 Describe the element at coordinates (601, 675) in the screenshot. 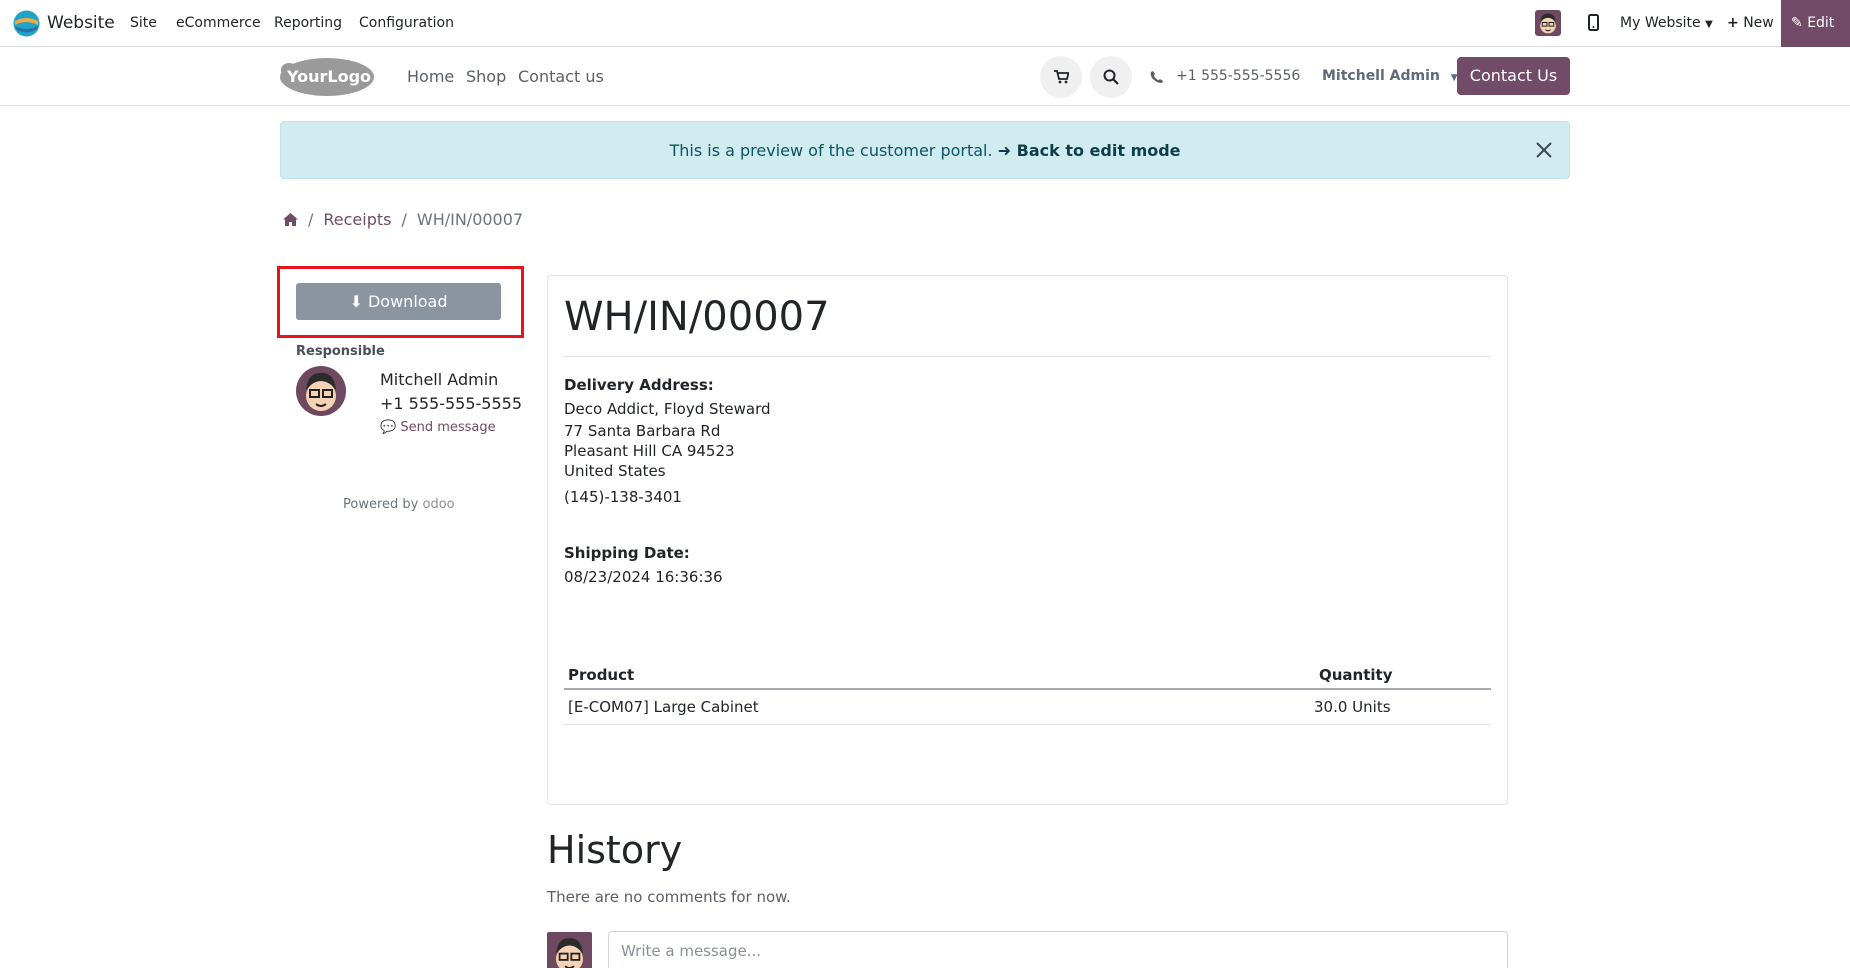

I see `column-product: Product` at that location.